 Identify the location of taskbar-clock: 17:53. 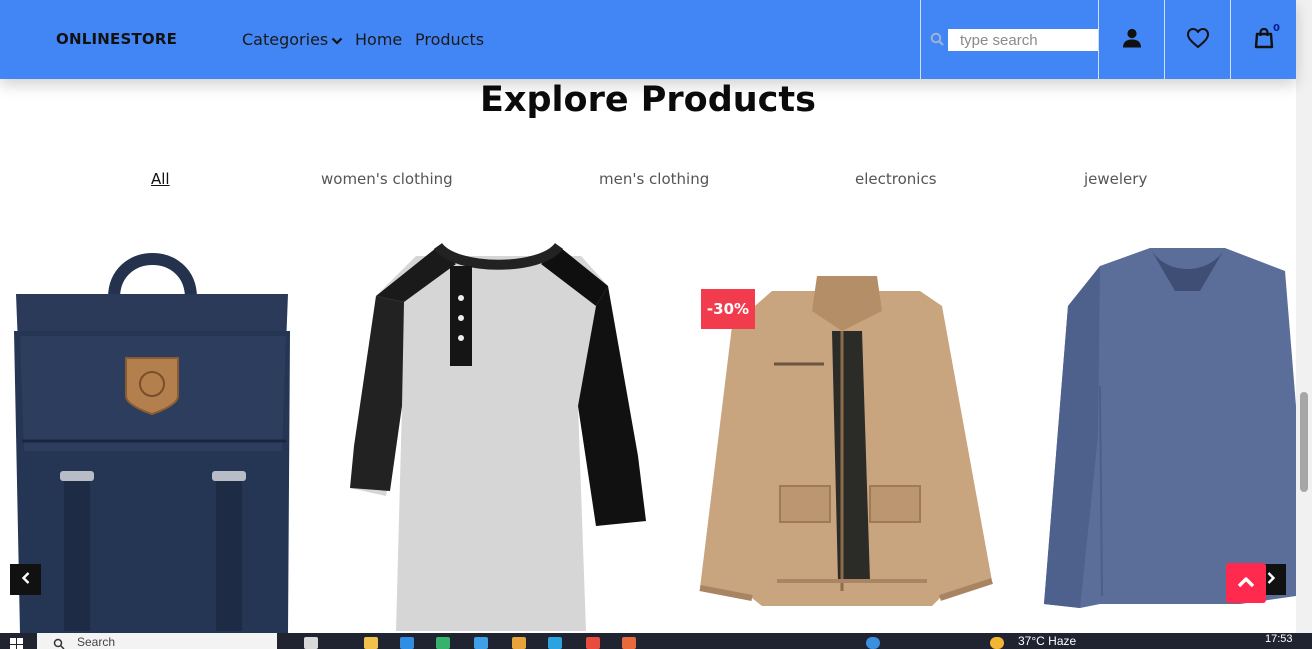
(1279, 639).